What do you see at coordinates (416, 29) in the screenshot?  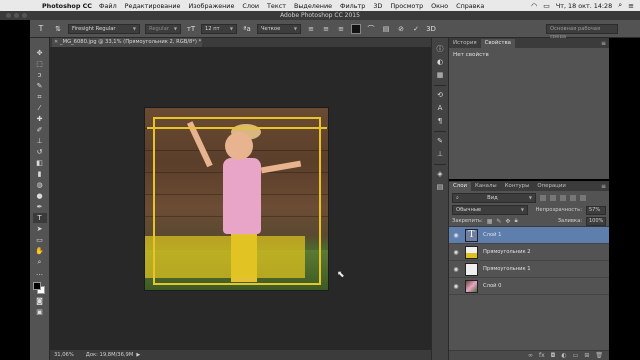 I see `commit-edits-icon: ✓` at bounding box center [416, 29].